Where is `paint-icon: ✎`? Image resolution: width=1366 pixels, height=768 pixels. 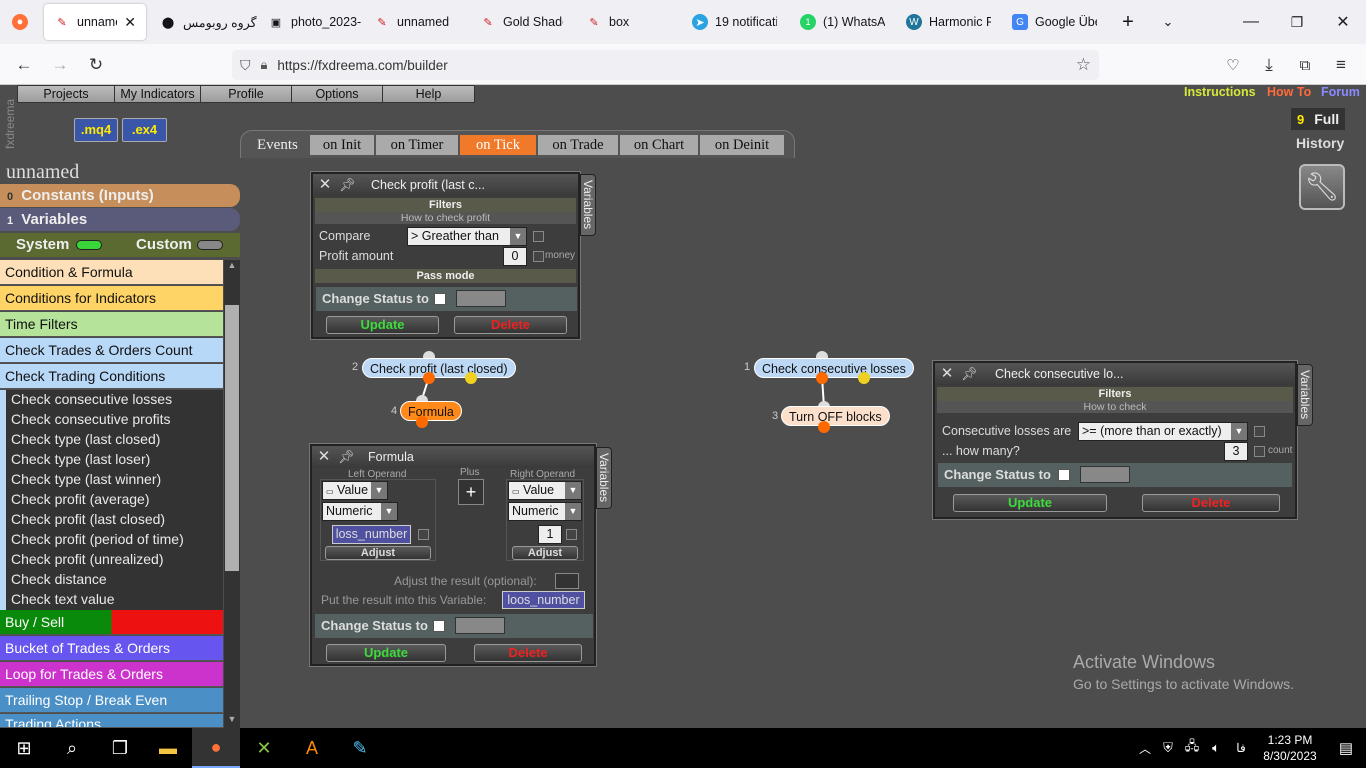
paint-icon: ✎ is located at coordinates (360, 748).